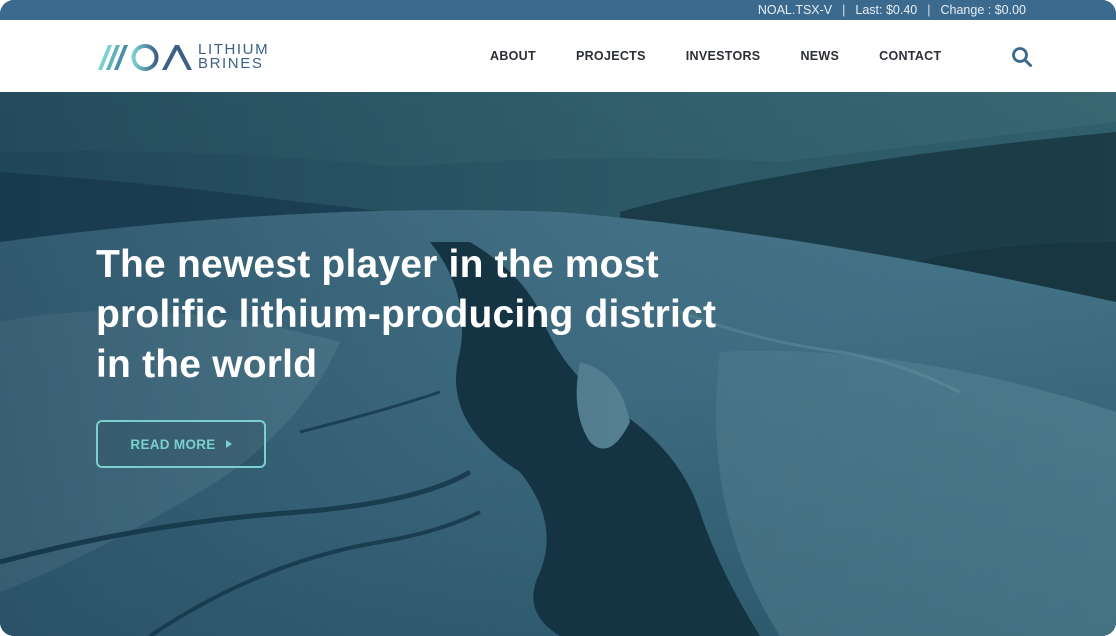 This screenshot has width=1116, height=636. I want to click on nav-item-news: NEWS, so click(819, 56).